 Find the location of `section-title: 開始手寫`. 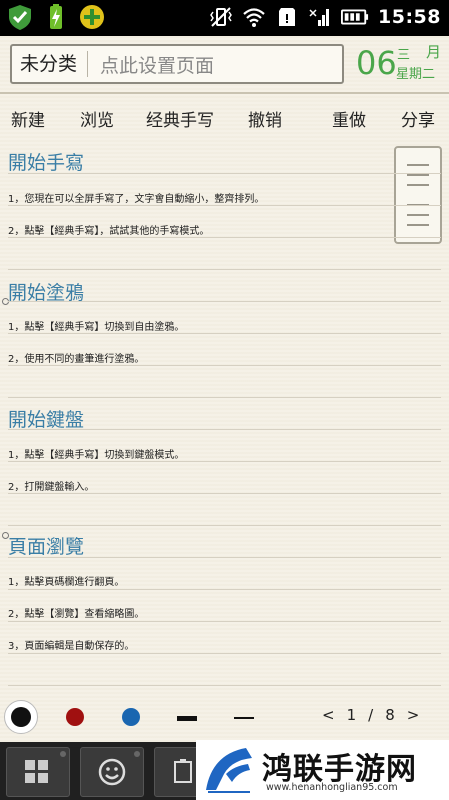

section-title: 開始手寫 is located at coordinates (46, 163).